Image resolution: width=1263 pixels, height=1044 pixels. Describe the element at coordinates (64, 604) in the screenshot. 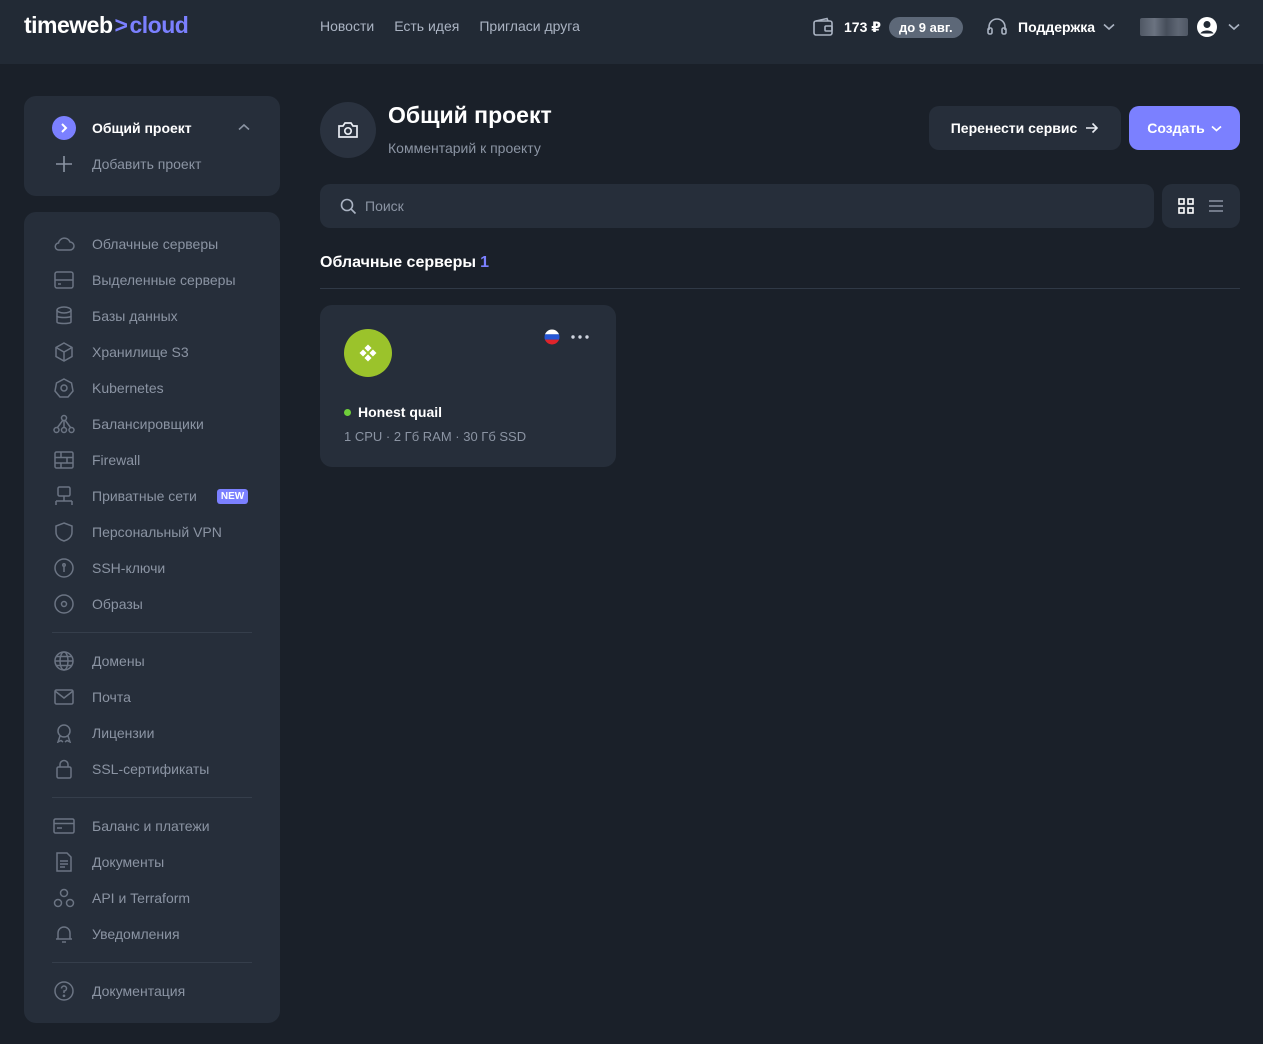

I see `disc-icon` at that location.